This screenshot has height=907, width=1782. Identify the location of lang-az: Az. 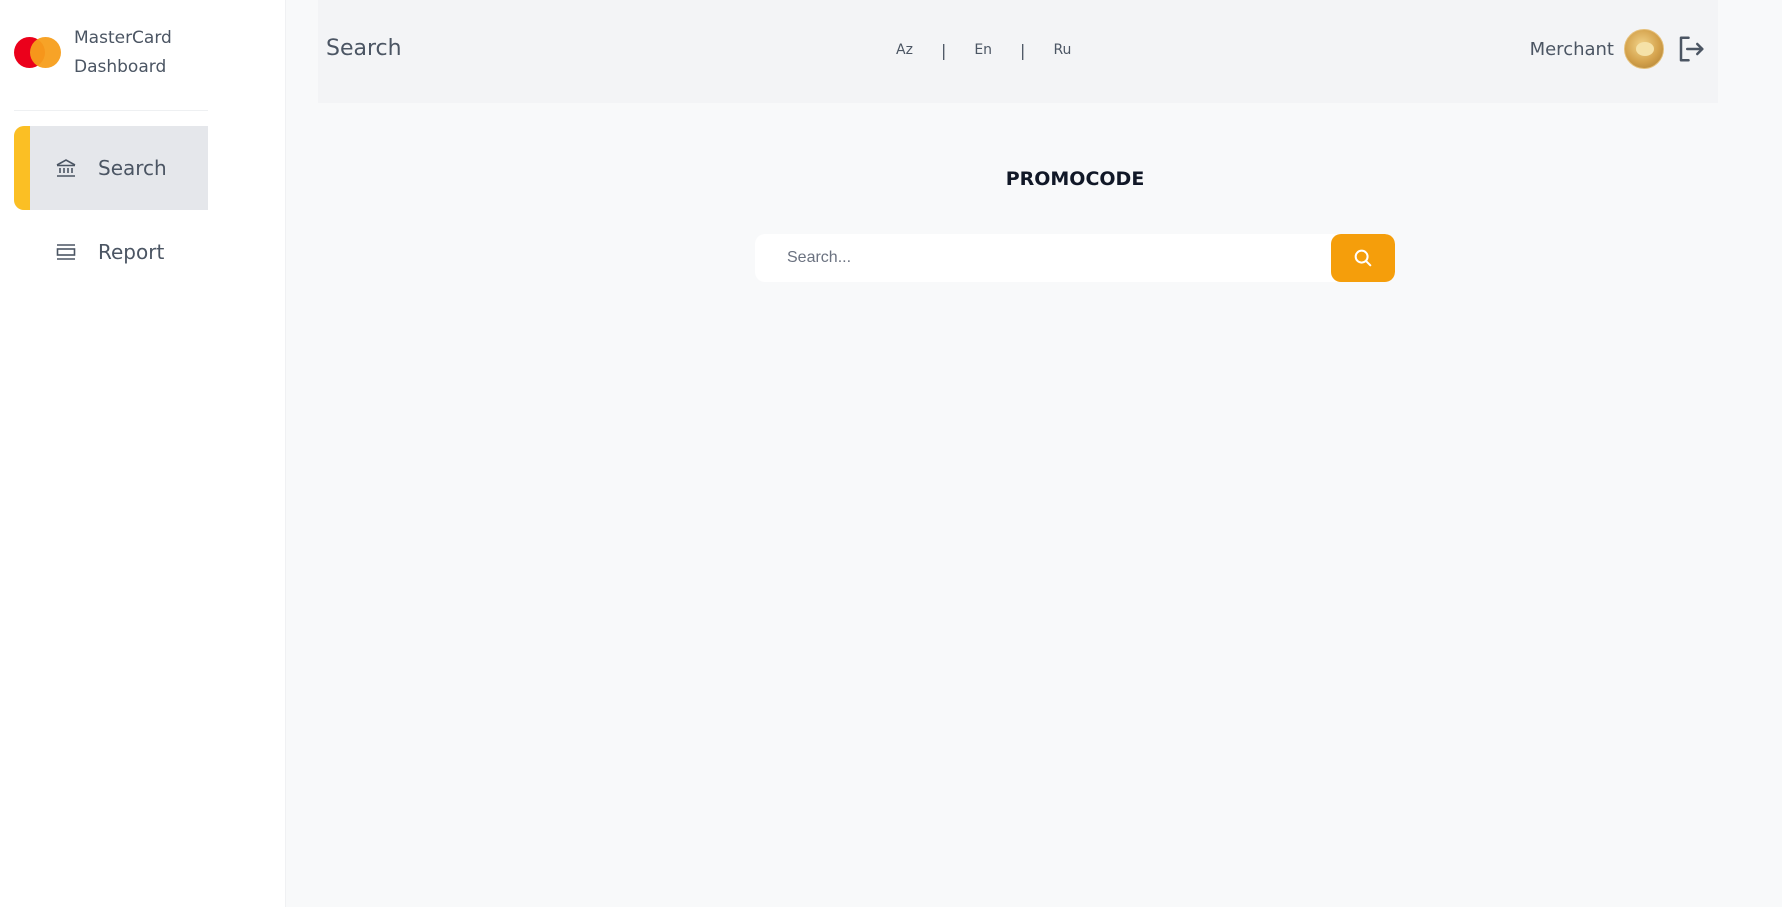
(904, 50).